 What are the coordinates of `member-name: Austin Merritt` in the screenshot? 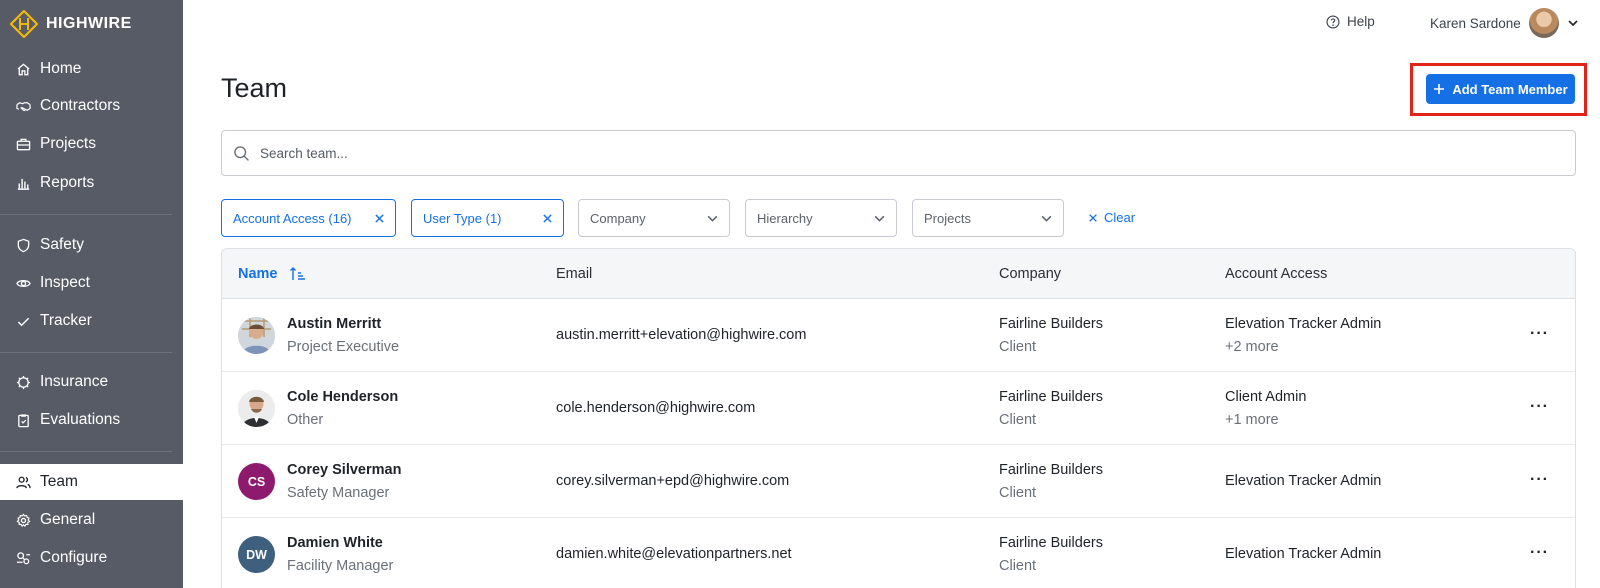 It's located at (334, 324).